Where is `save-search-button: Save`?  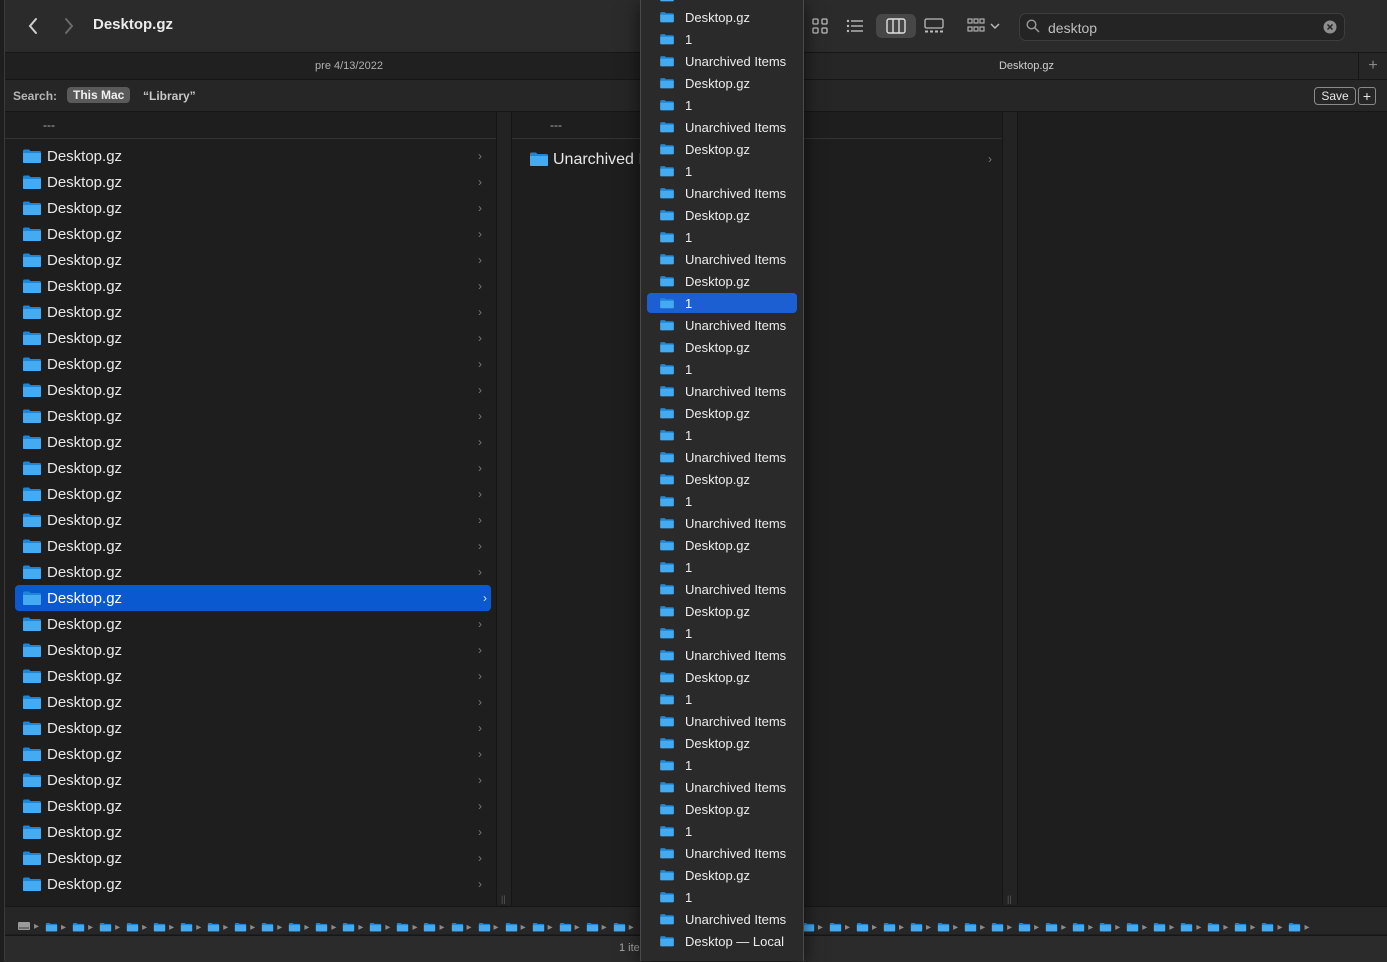
save-search-button: Save is located at coordinates (1335, 96).